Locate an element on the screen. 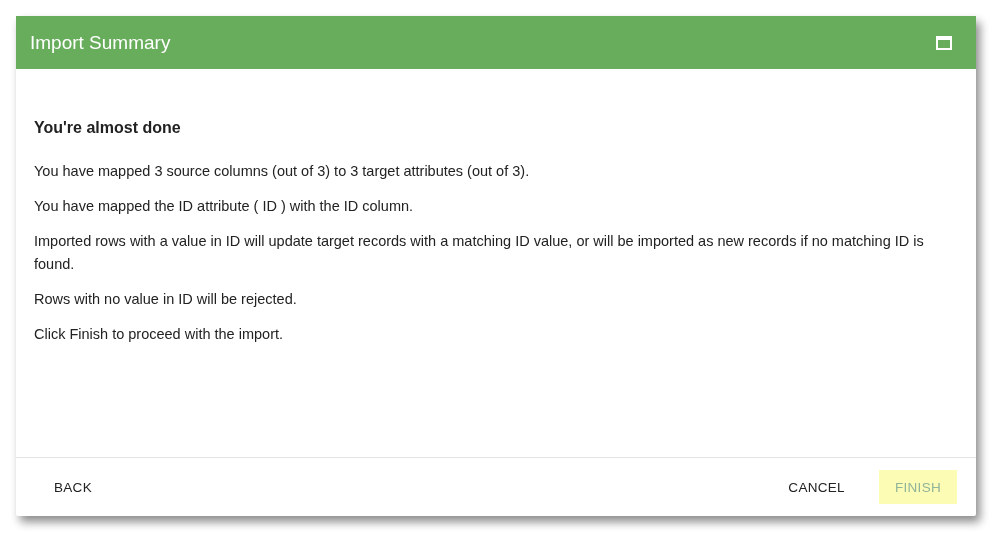 This screenshot has width=1007, height=547. dialog-button: BACK is located at coordinates (73, 487).